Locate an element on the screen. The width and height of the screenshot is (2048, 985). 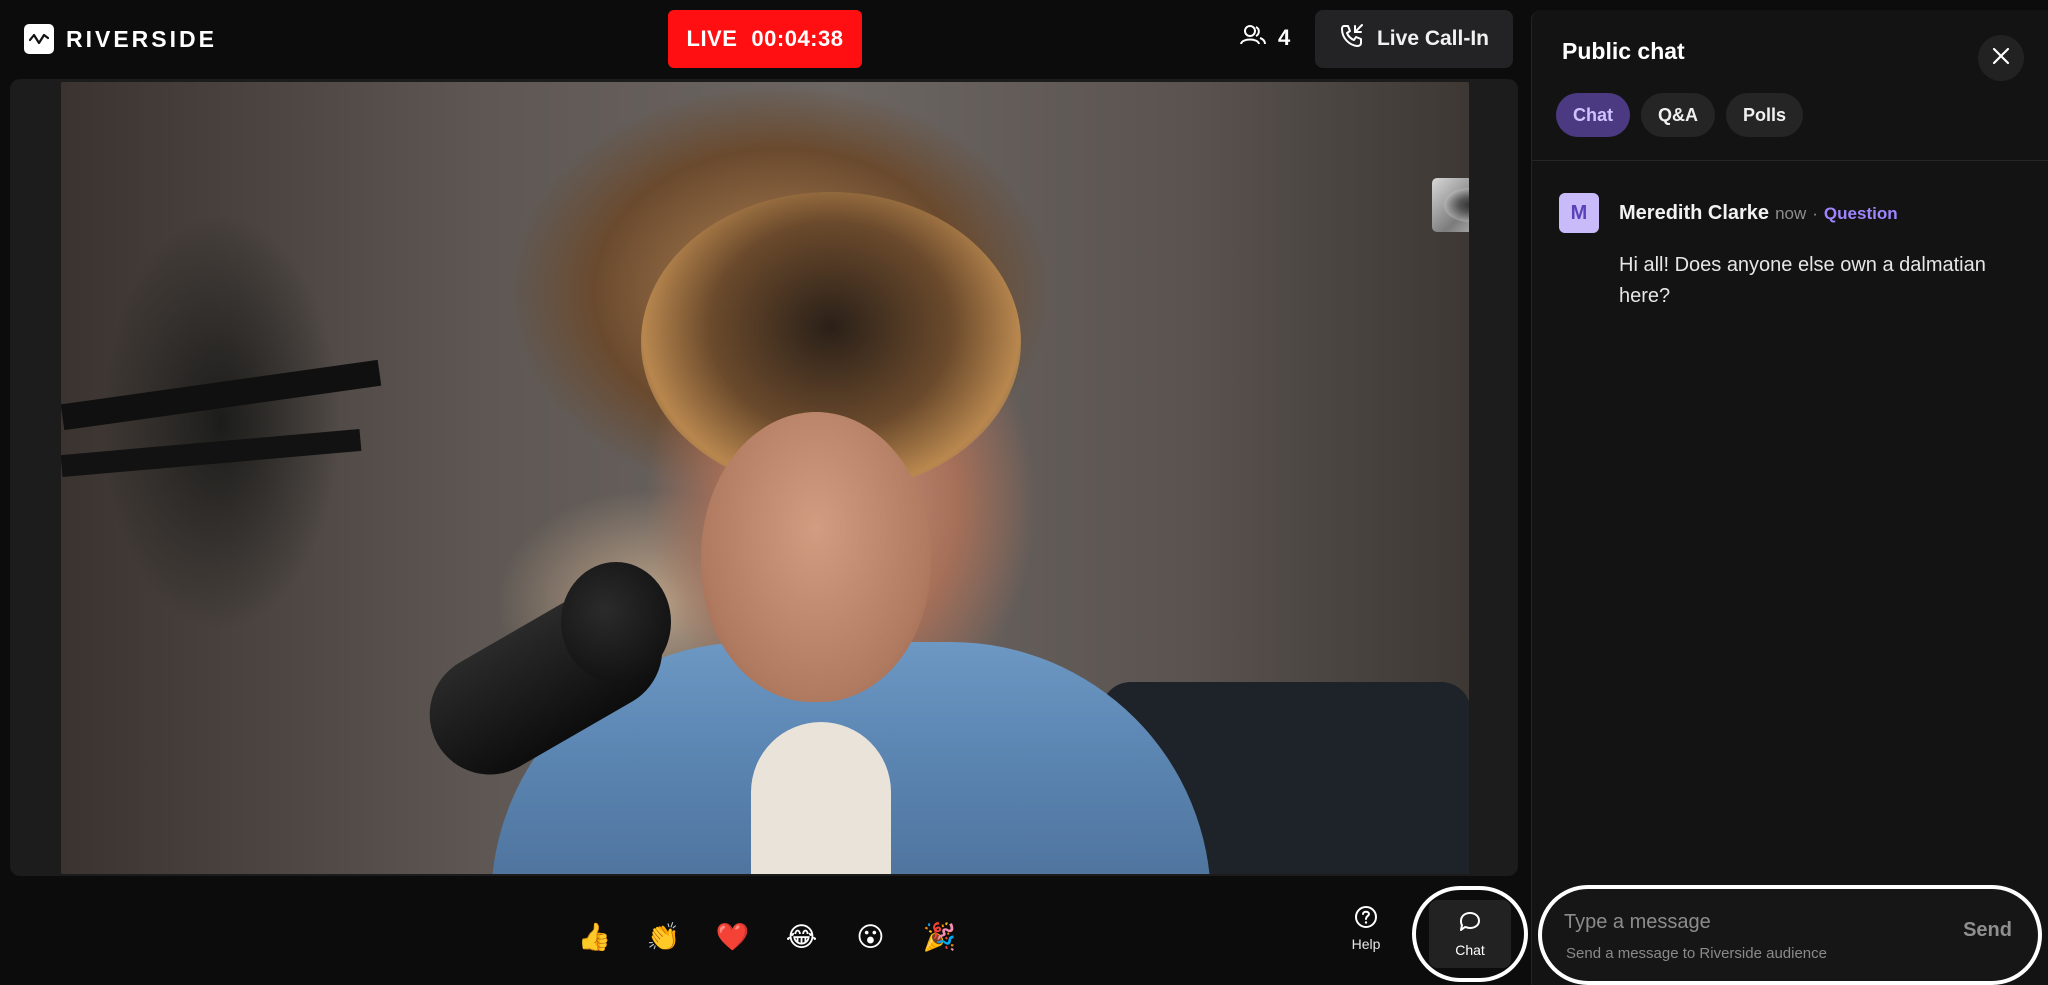
chat-label: Chat is located at coordinates (1470, 949).